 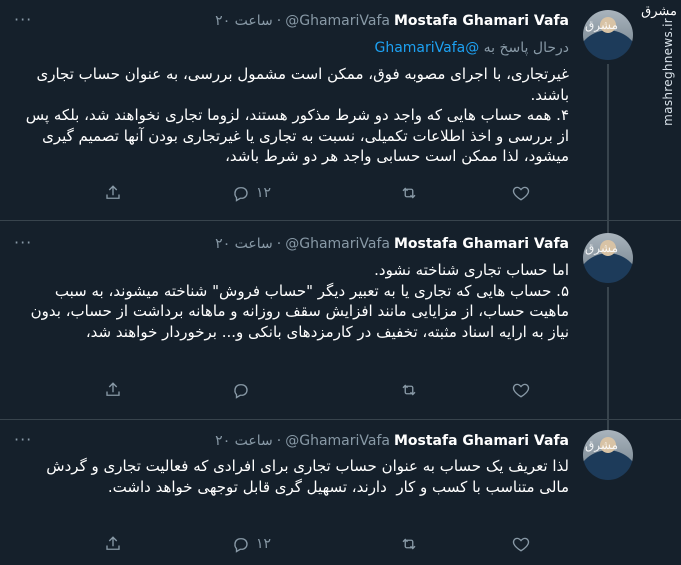 I want to click on reply-context: درحال پاسخ به @GhamariVafa, so click(x=471, y=48).